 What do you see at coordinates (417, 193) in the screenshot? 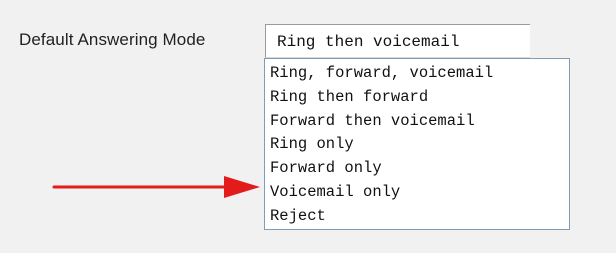
I see `option-voicemail-only: Voicemail only` at bounding box center [417, 193].